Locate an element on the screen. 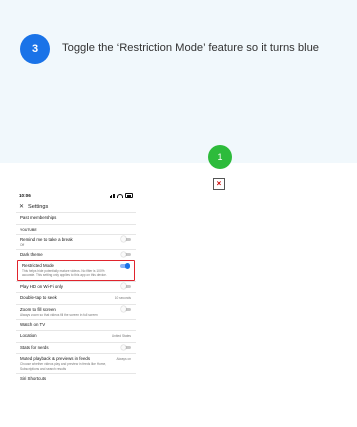 This screenshot has width=357, height=427. dark-theme-label: Dark theme is located at coordinates (31, 254).